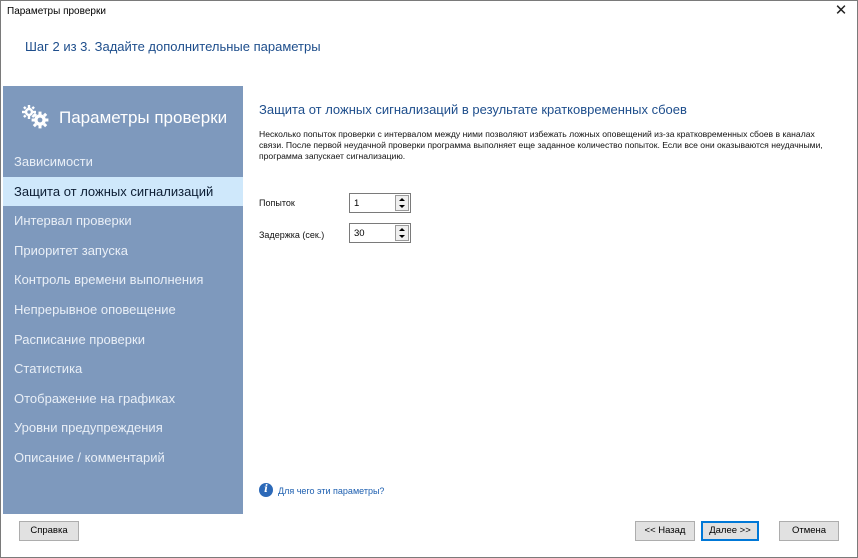 Image resolution: width=858 pixels, height=558 pixels. I want to click on sidebar-item-launch-priority: Приоритет запуска, so click(123, 251).